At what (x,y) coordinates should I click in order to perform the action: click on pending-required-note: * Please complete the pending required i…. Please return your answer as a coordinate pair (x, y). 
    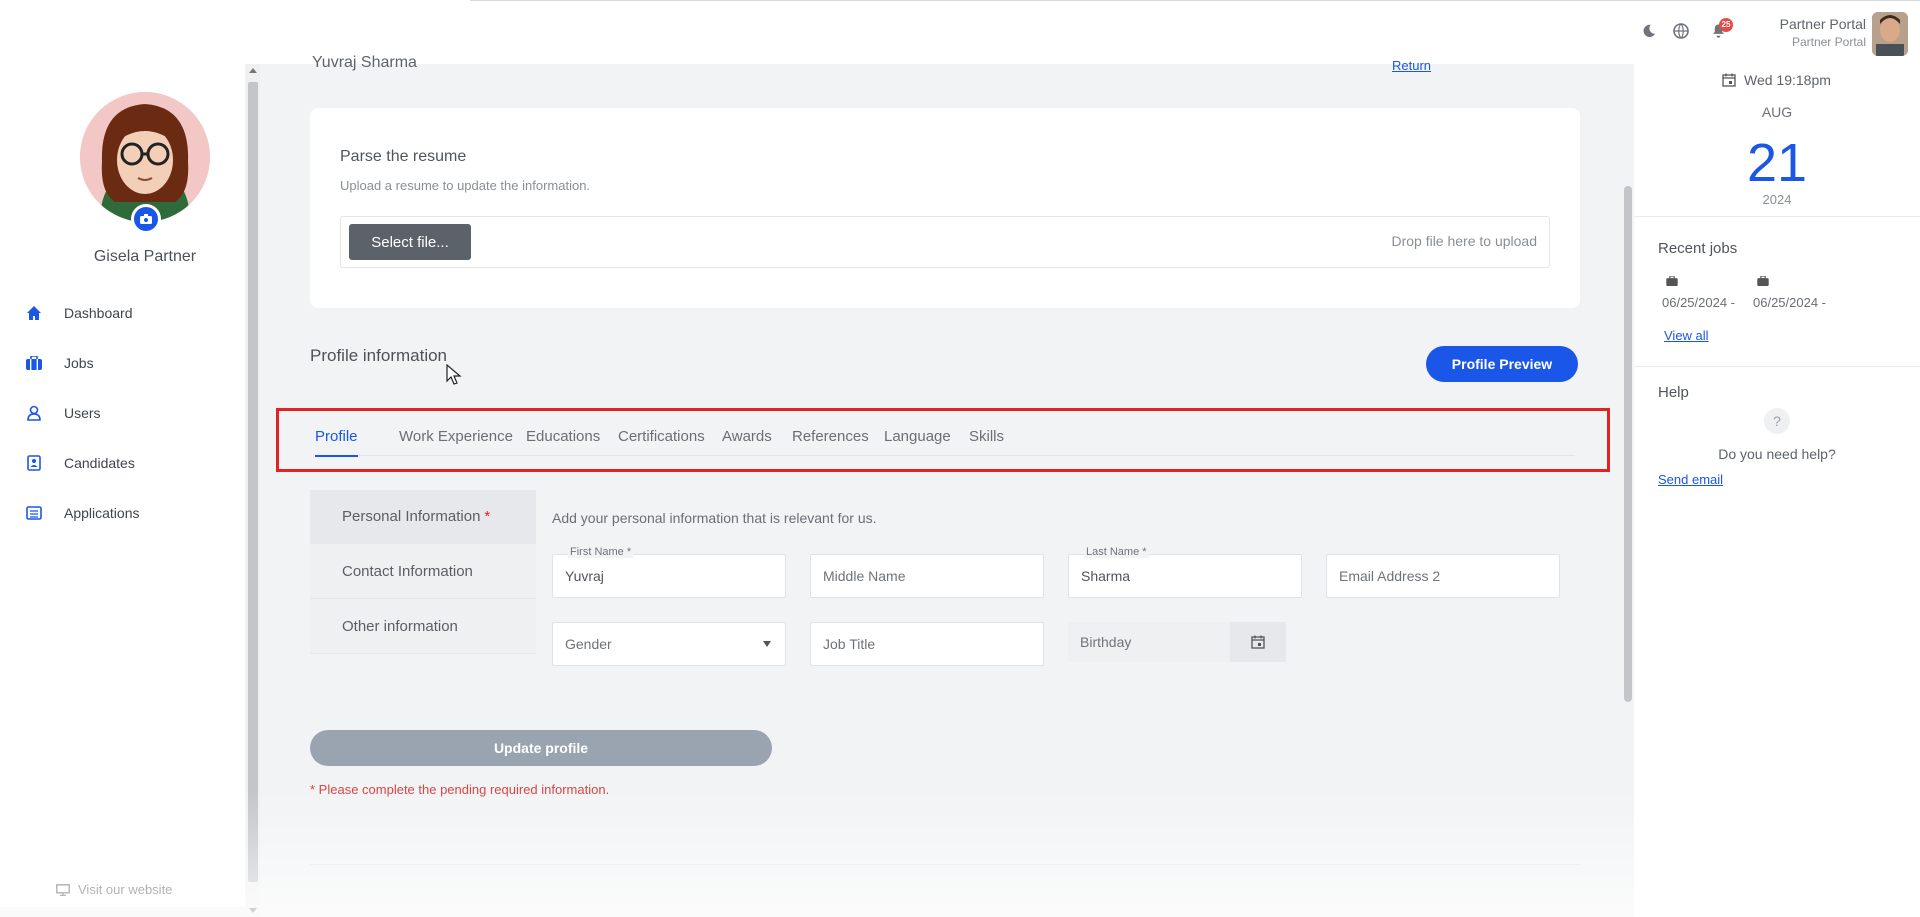
    Looking at the image, I should click on (460, 789).